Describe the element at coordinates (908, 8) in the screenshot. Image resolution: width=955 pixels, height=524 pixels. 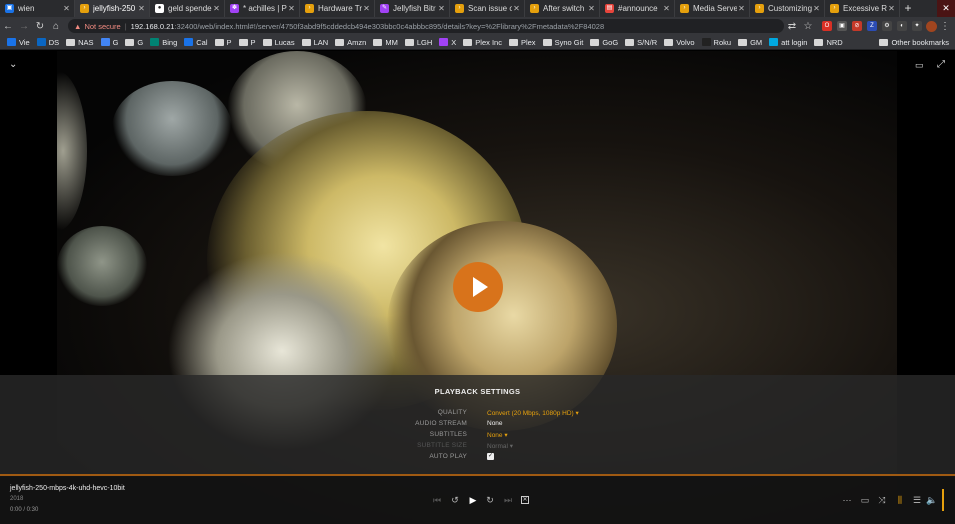
I see `new-tab-button: +` at that location.